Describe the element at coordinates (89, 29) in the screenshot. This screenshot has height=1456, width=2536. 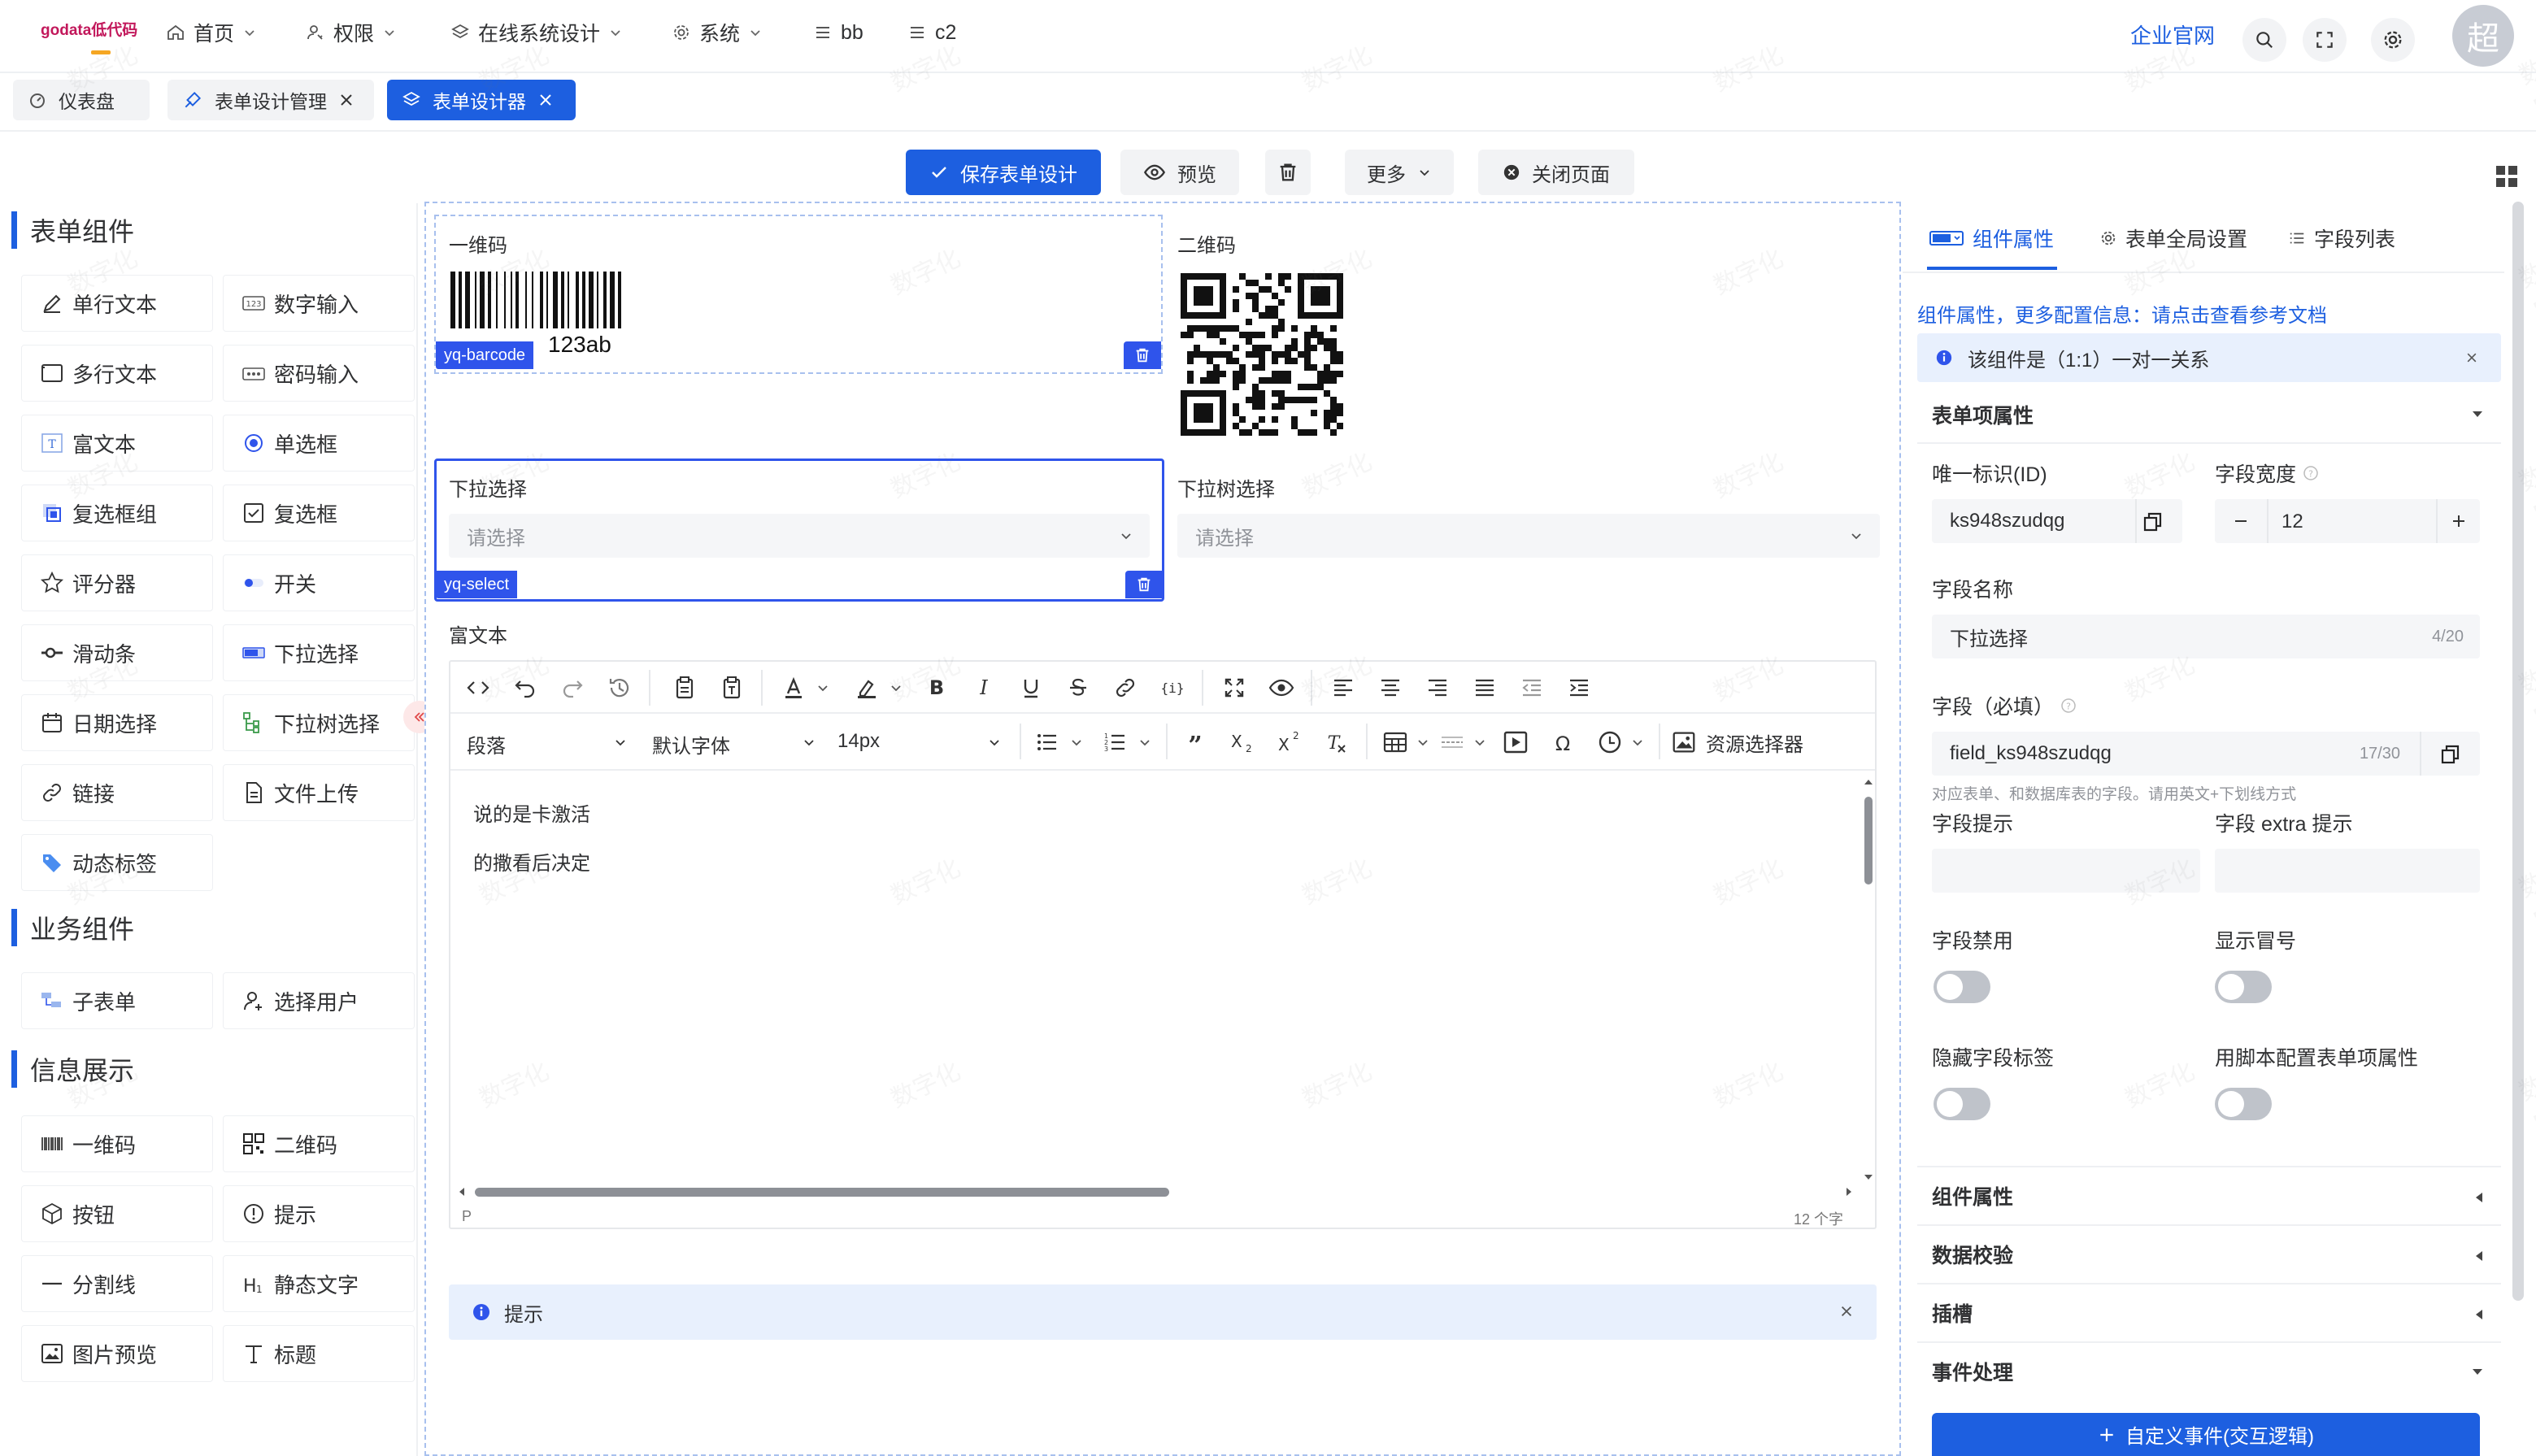
I see `app-logo: godata低代码` at that location.